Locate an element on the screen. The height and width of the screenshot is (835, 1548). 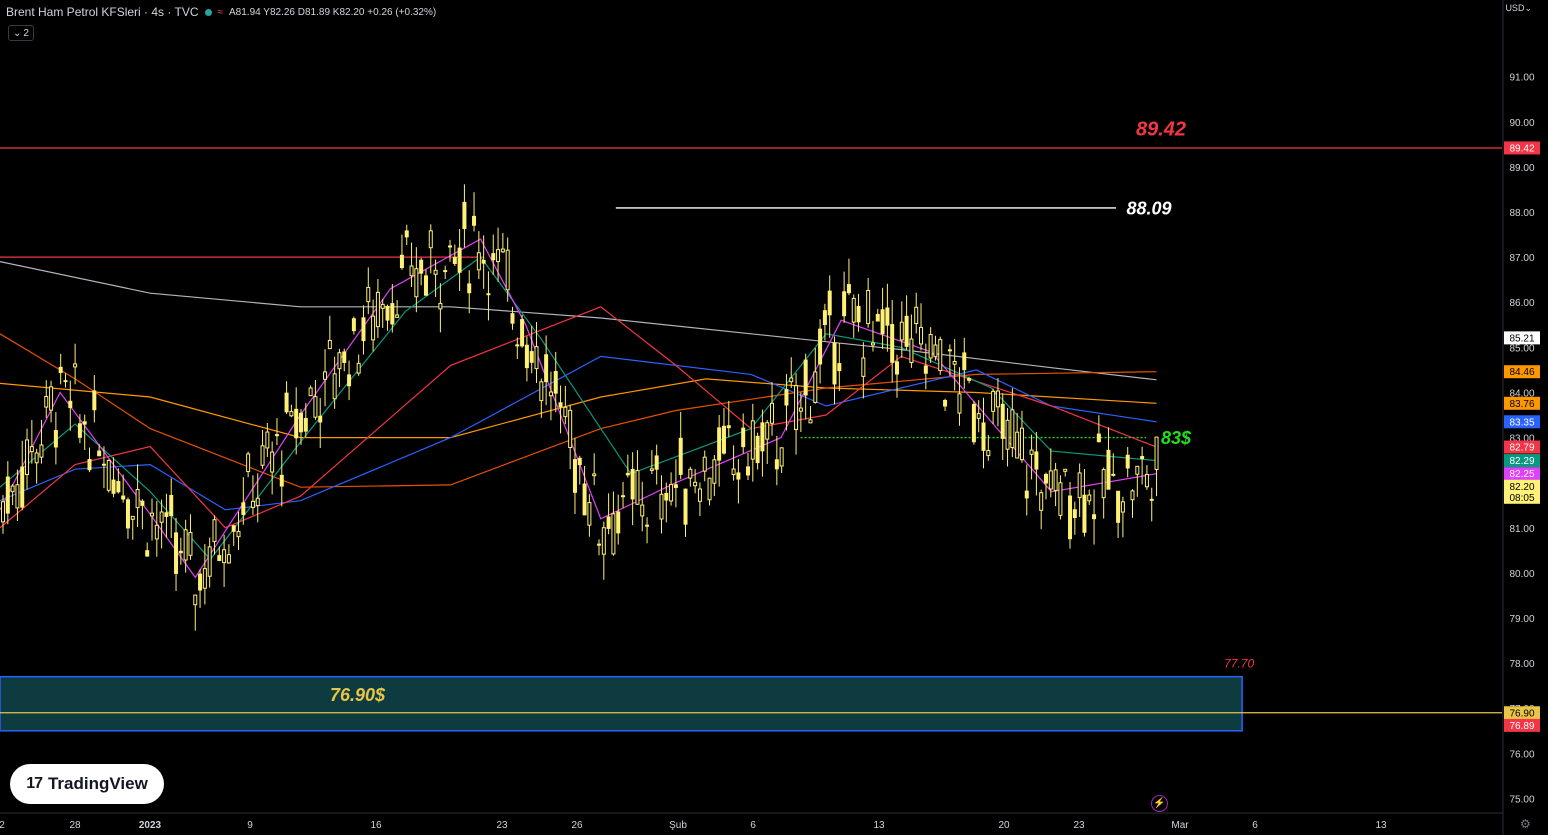
indicators-collapse-button: ⌄ 2 is located at coordinates (21, 33).